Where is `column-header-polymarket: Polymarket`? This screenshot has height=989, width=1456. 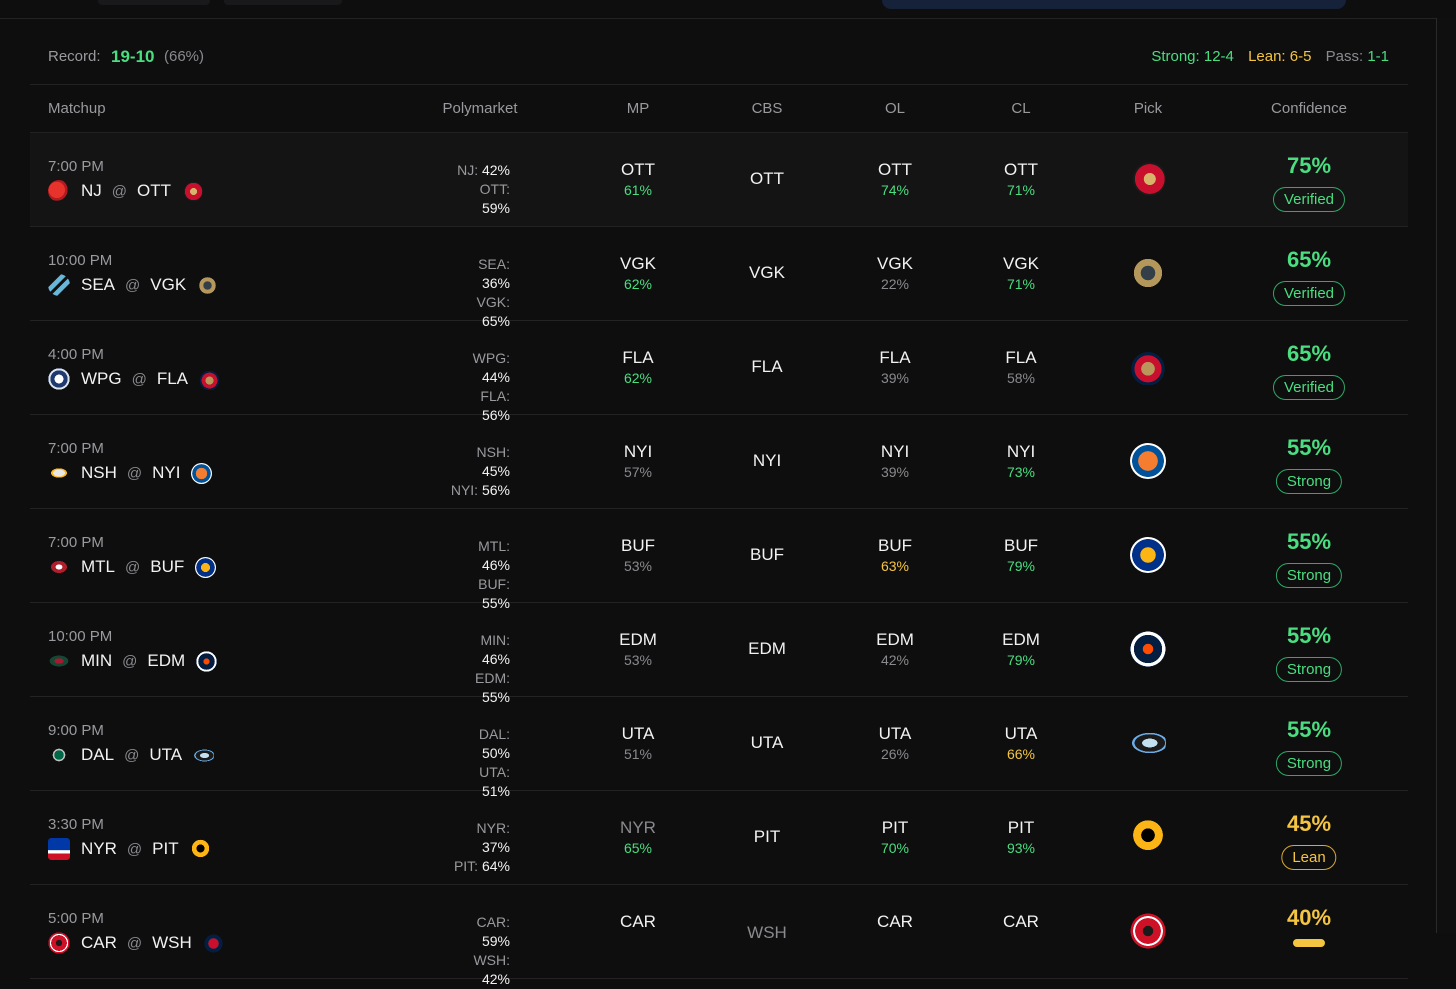
column-header-polymarket: Polymarket is located at coordinates (479, 108).